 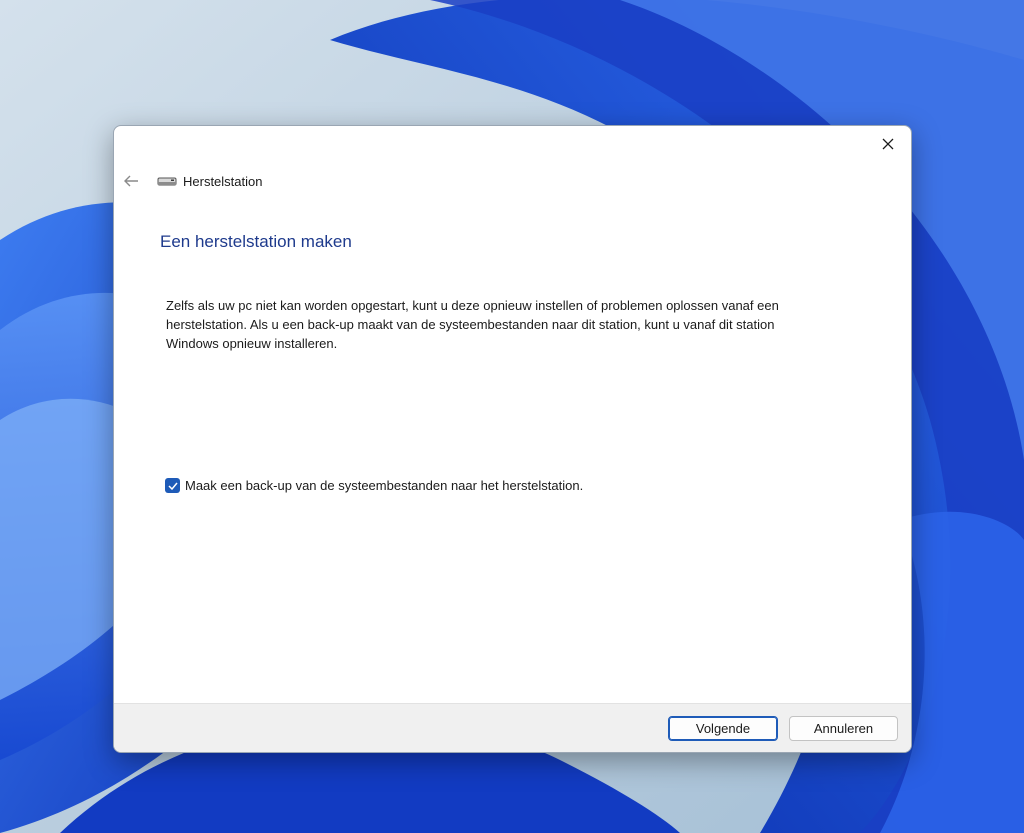 I want to click on close-icon, so click(x=888, y=144).